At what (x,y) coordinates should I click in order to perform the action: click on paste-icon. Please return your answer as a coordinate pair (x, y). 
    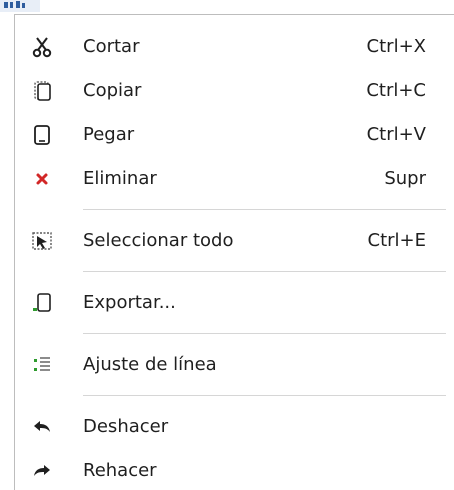
    Looking at the image, I should click on (42, 135).